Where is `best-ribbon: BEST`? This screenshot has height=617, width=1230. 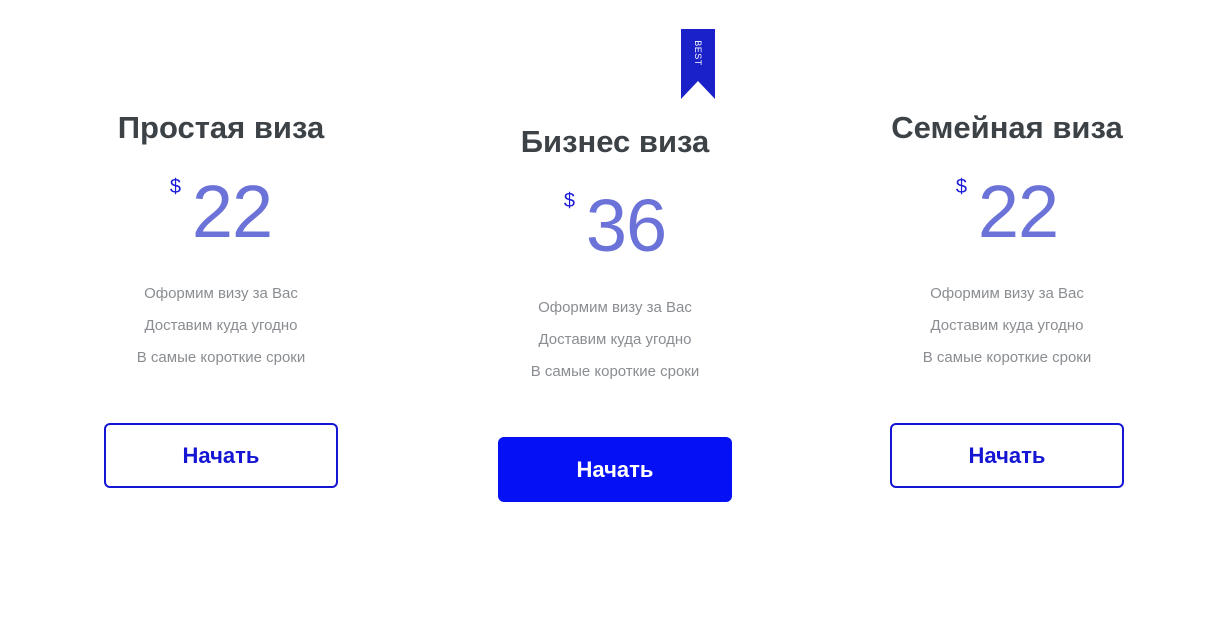 best-ribbon: BEST is located at coordinates (698, 64).